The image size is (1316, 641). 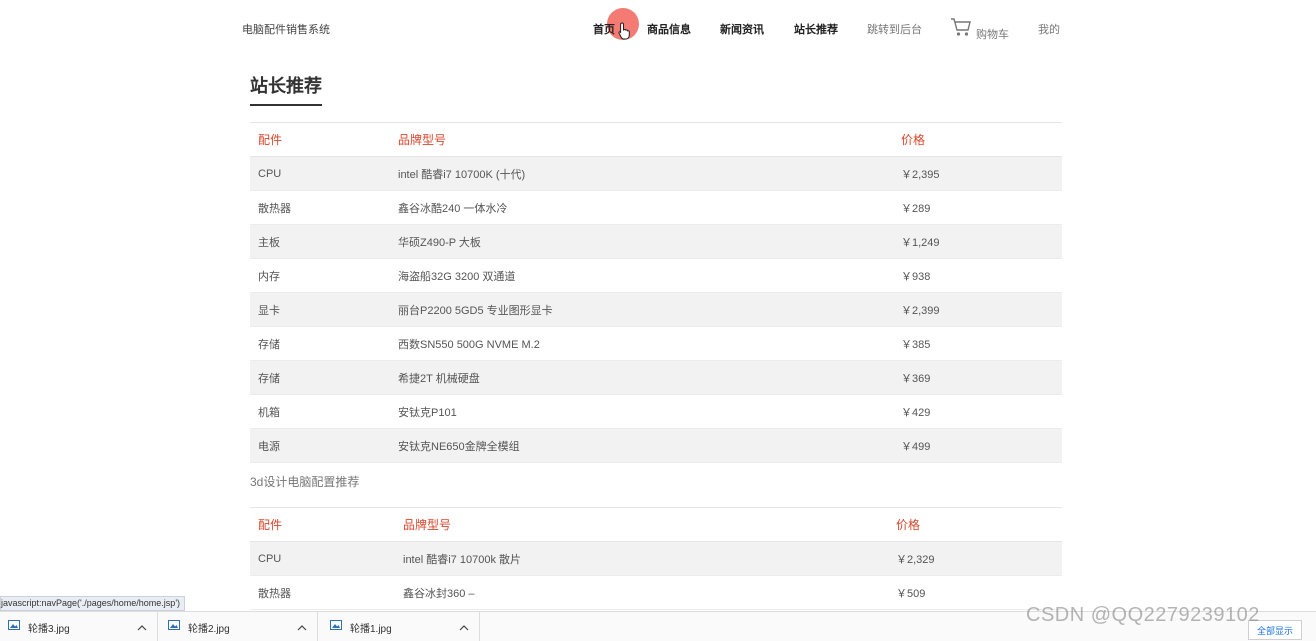 What do you see at coordinates (656, 378) in the screenshot?
I see `table-row: 存储 希捷2T 机械硬盘 ￥369` at bounding box center [656, 378].